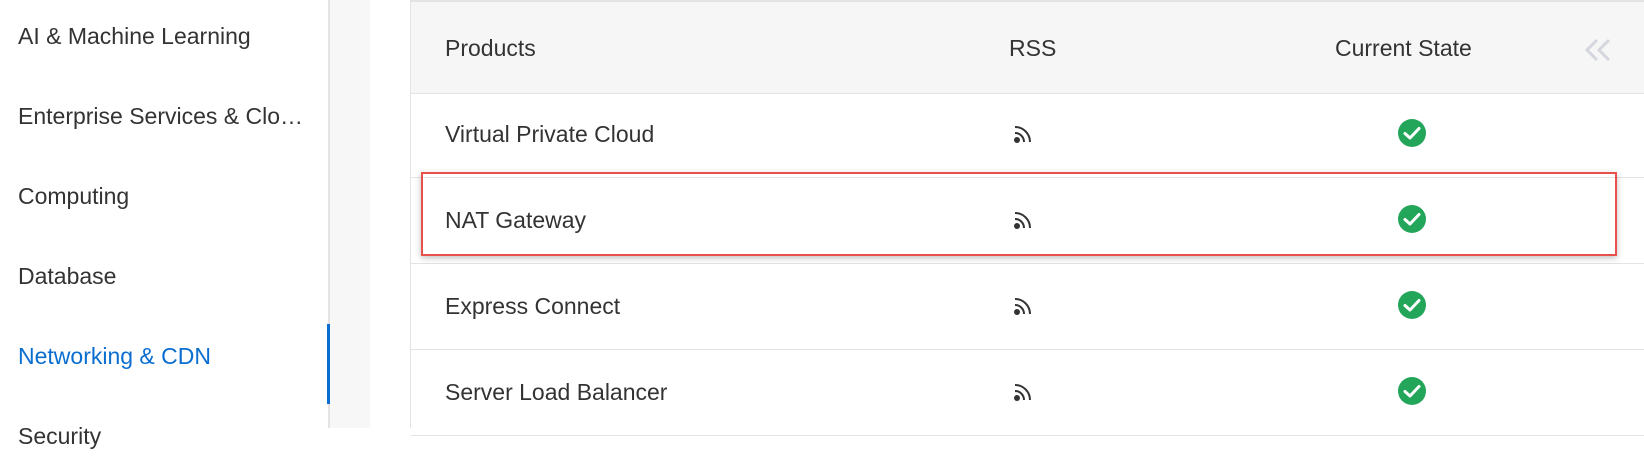 This screenshot has height=456, width=1644. Describe the element at coordinates (550, 134) in the screenshot. I see `product-name: Virtual Private Cloud` at that location.